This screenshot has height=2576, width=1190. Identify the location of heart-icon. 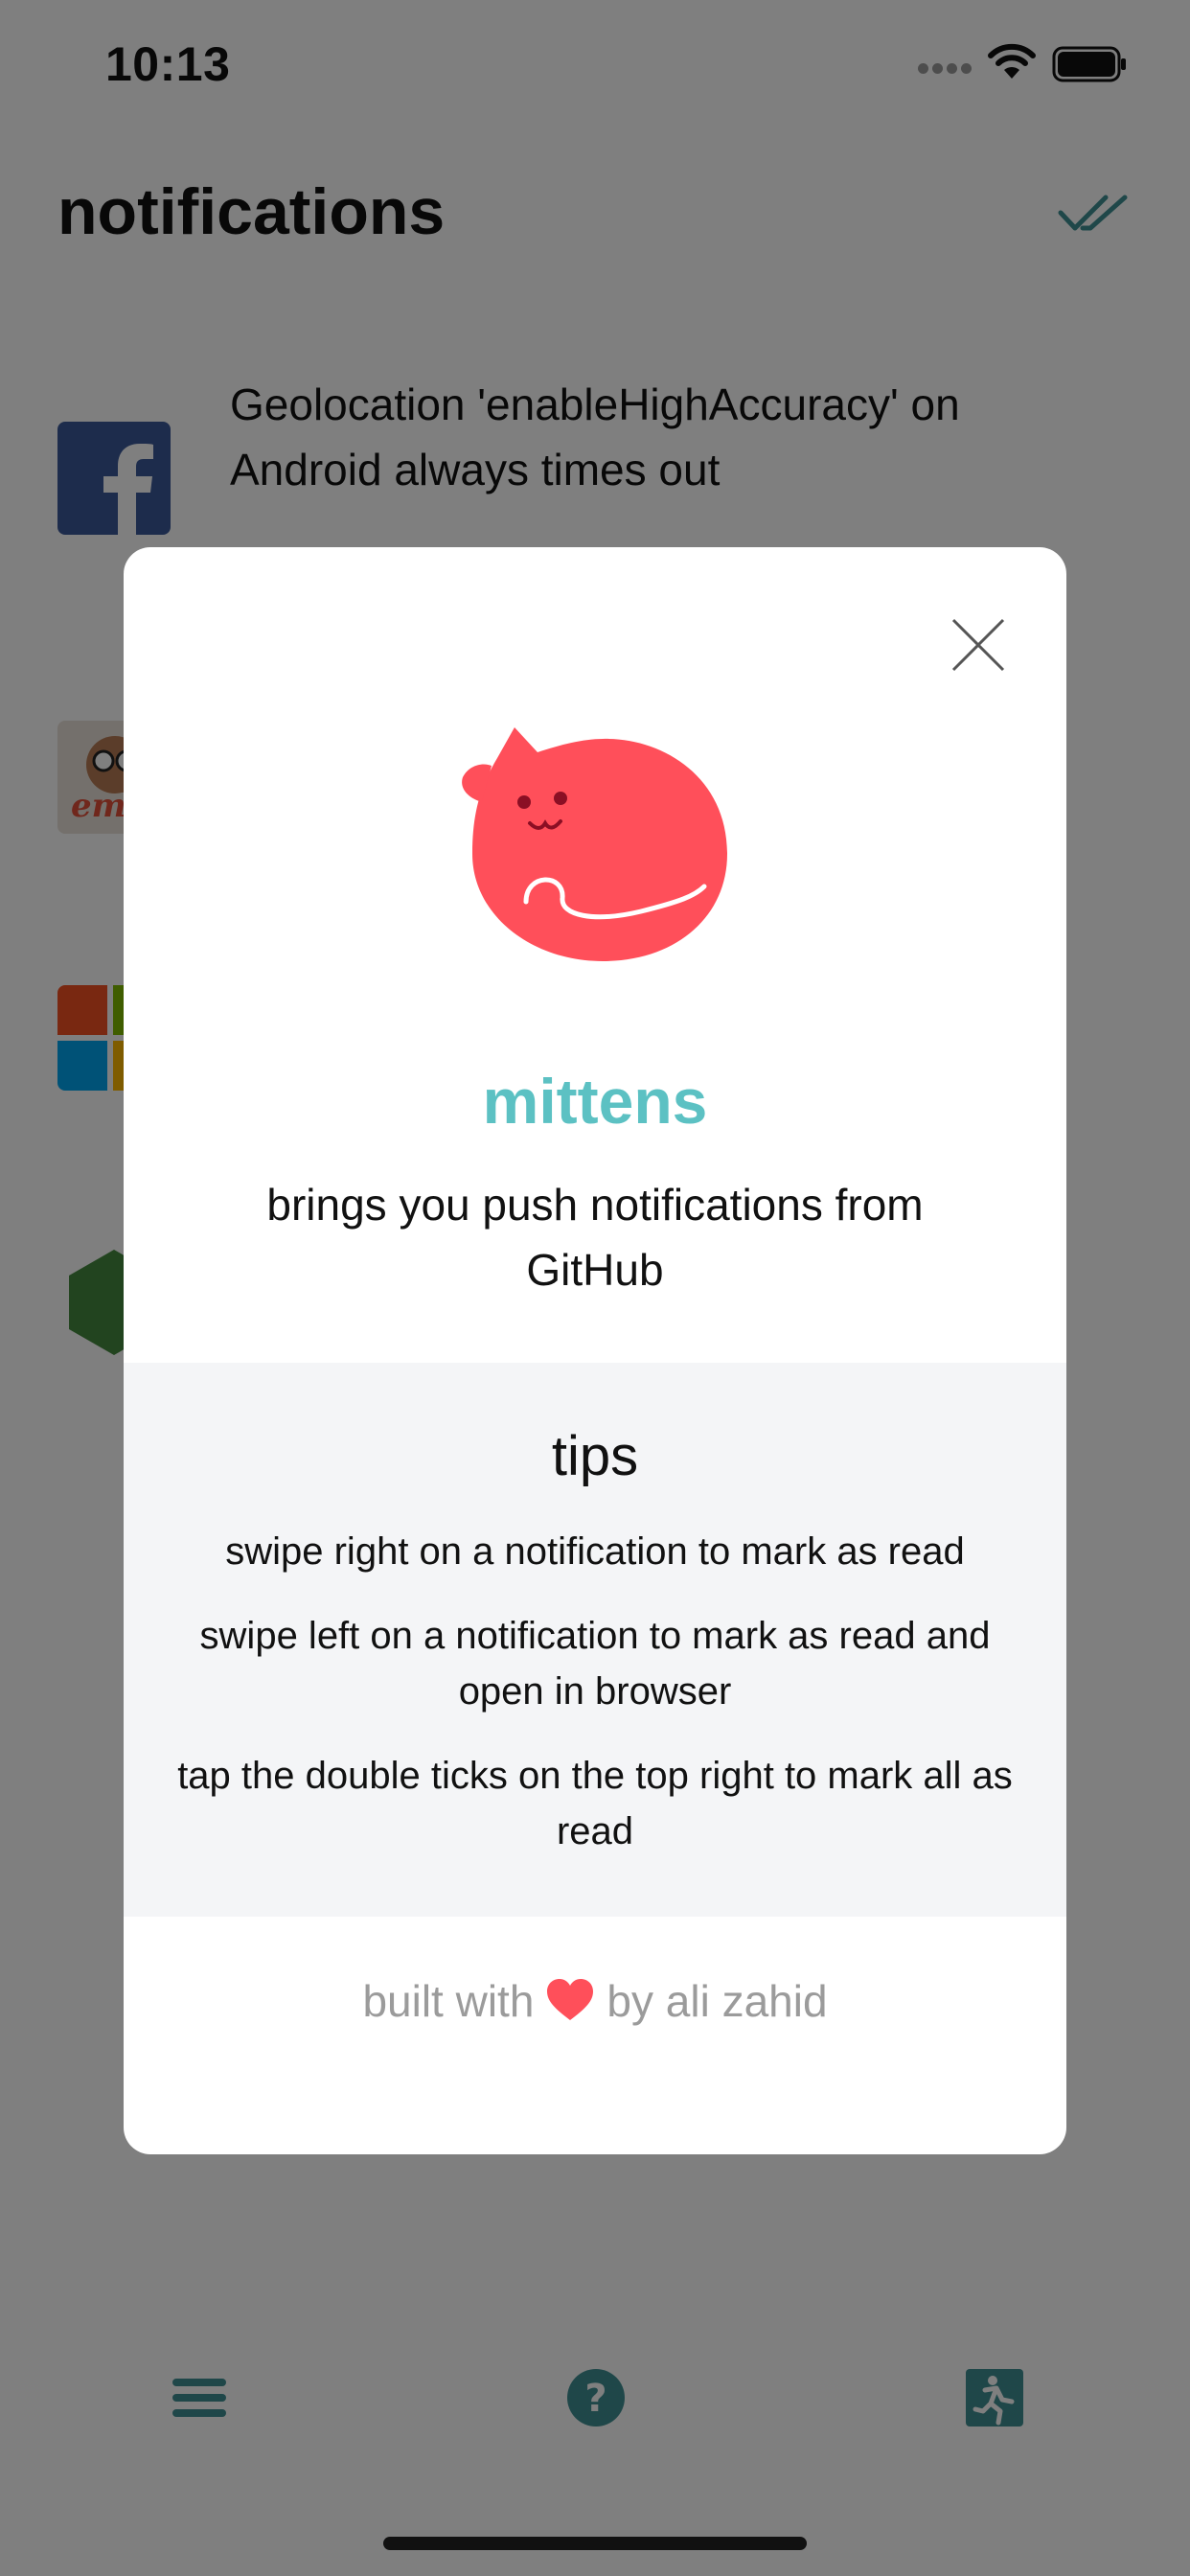
(571, 1999).